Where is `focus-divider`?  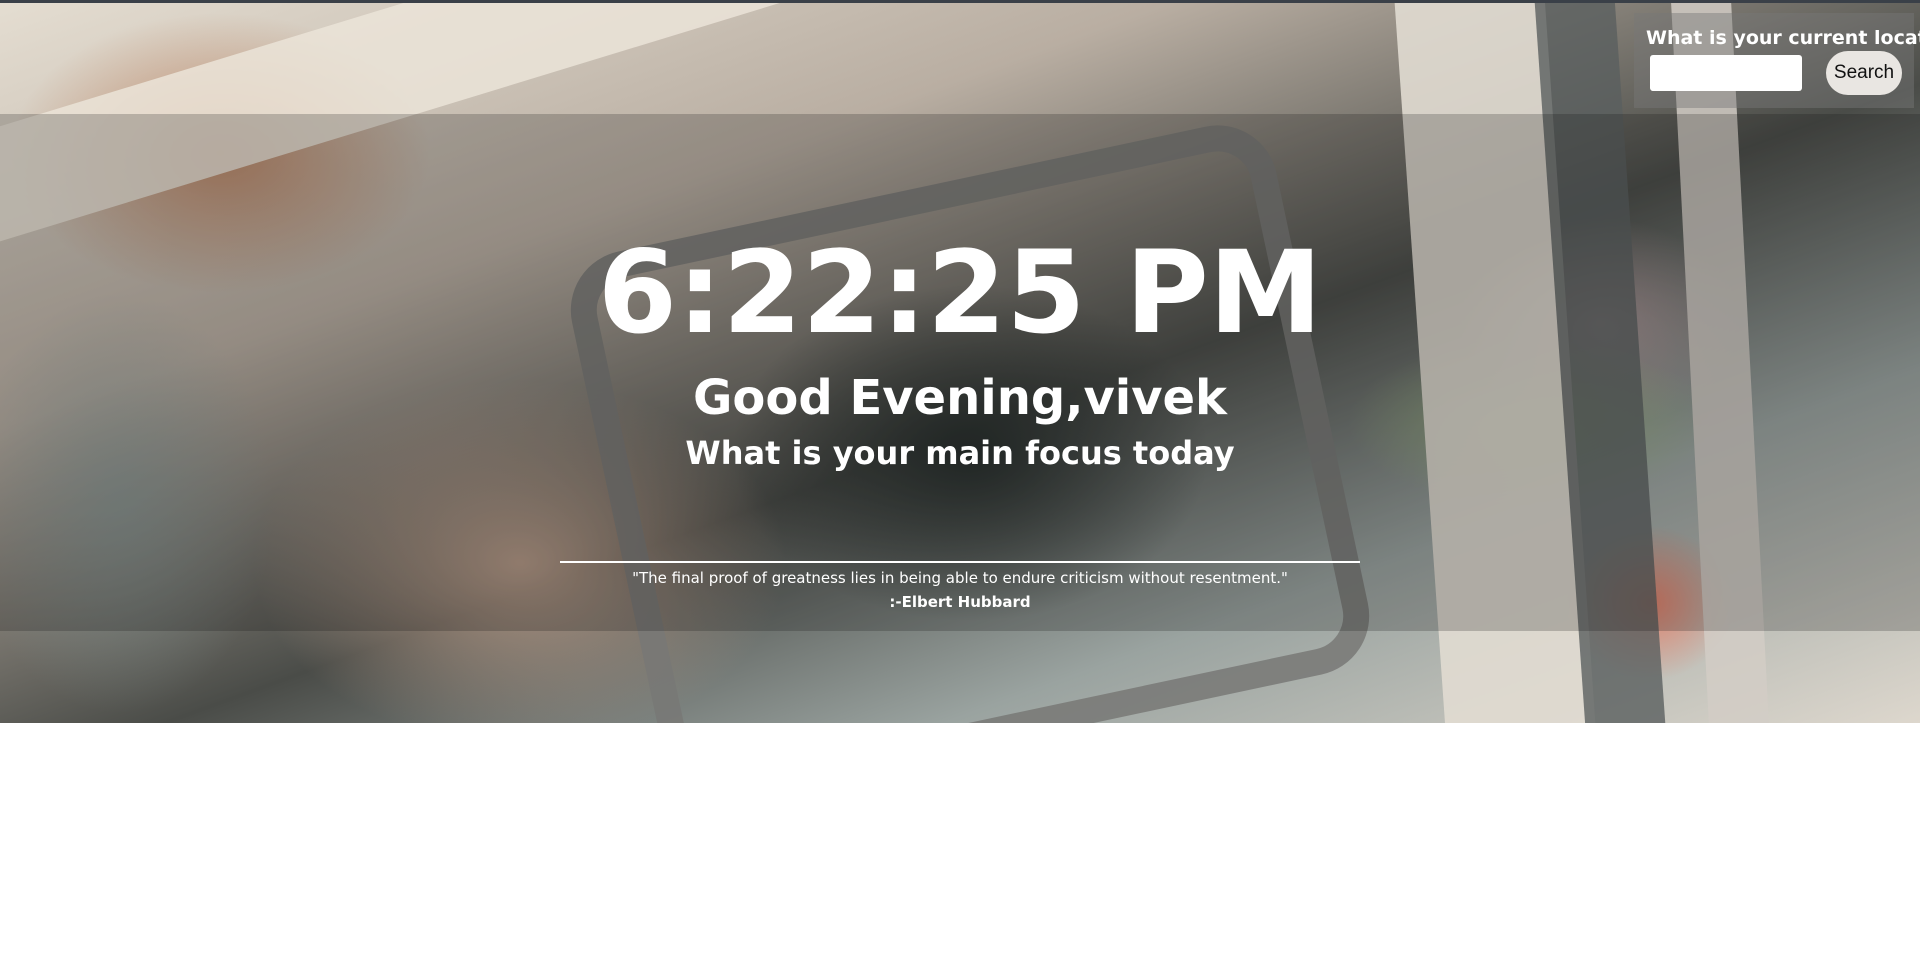 focus-divider is located at coordinates (960, 562).